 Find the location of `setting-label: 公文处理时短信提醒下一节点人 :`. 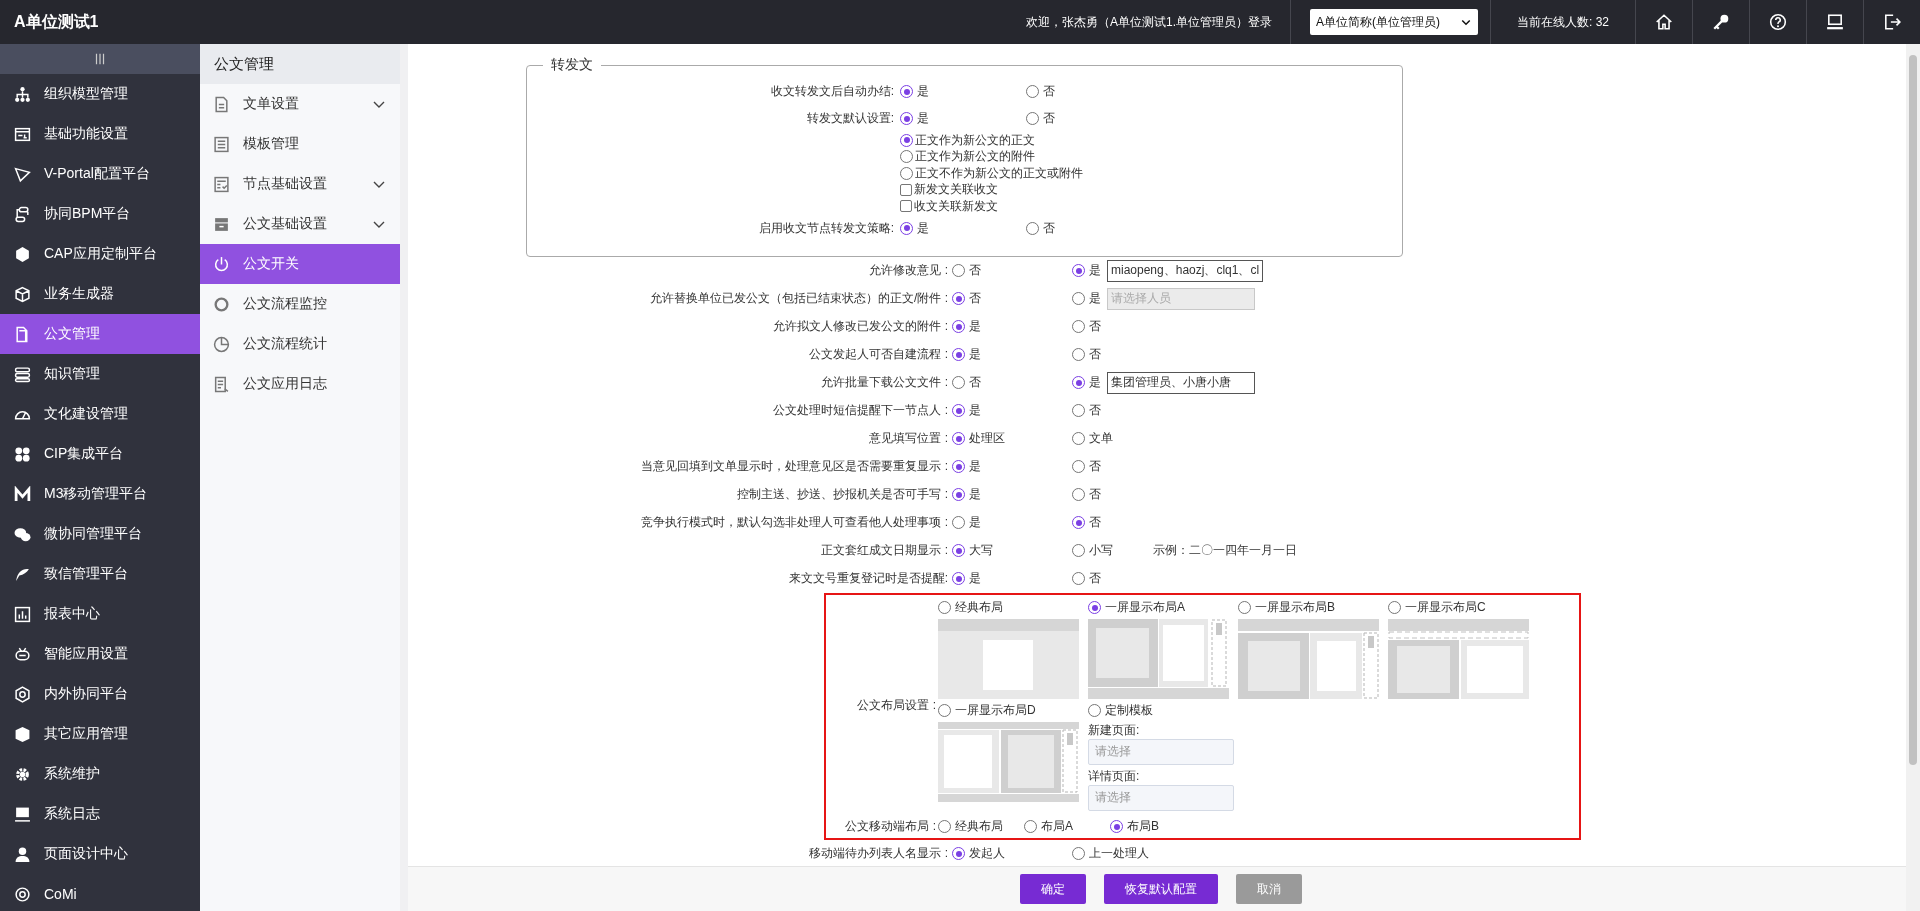

setting-label: 公文处理时短信提醒下一节点人 : is located at coordinates (860, 410).